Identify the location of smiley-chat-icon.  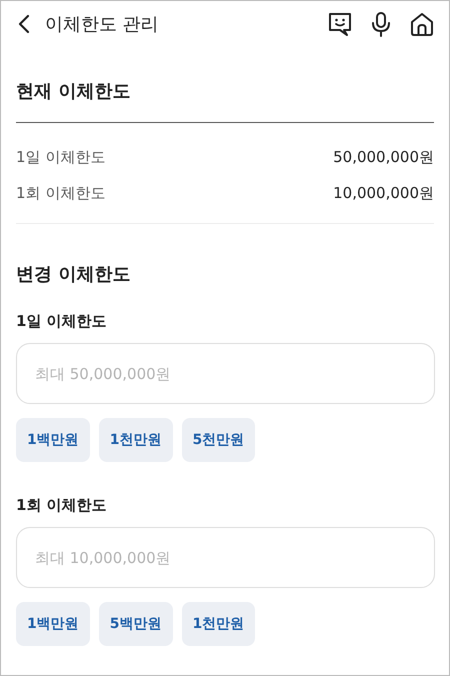
(340, 24).